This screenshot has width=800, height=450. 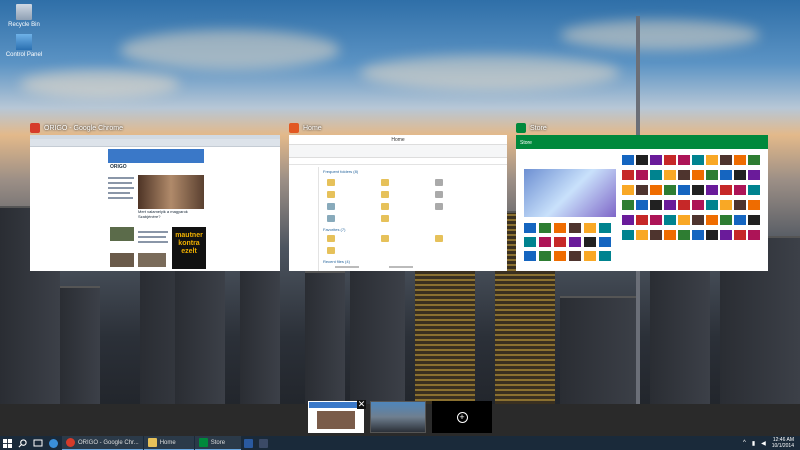 What do you see at coordinates (341, 171) in the screenshot?
I see `section-frequent: Frequent folders (8)` at bounding box center [341, 171].